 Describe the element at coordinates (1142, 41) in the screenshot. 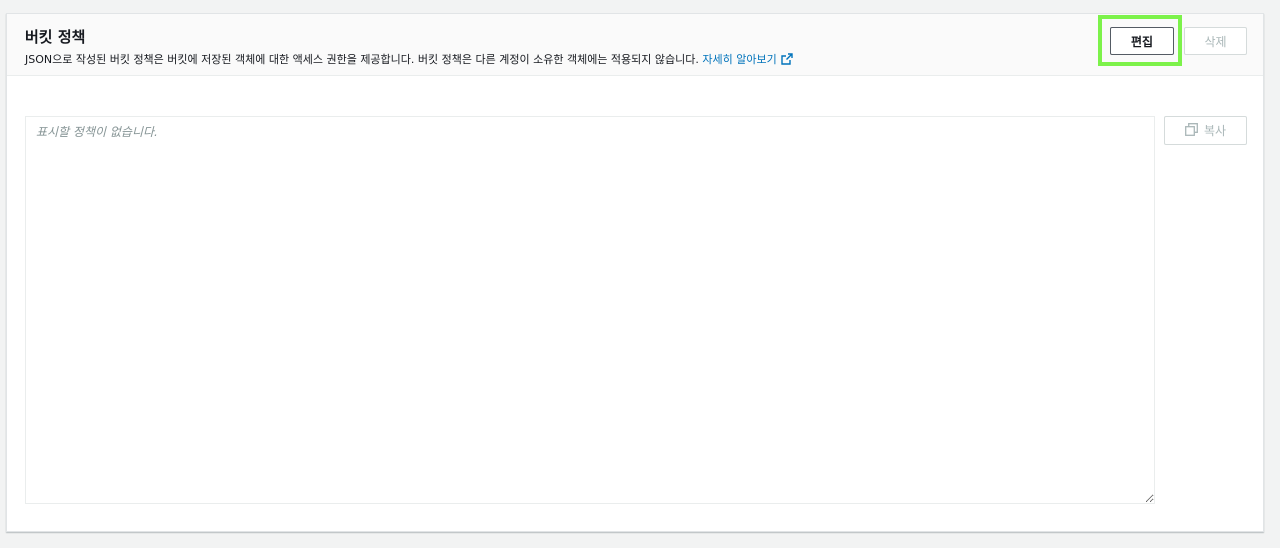

I see `edit-button: 편집` at that location.